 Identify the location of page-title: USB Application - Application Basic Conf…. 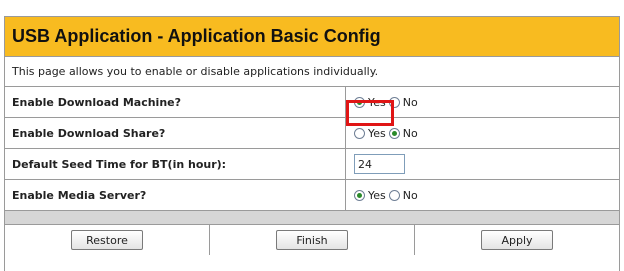
(196, 36).